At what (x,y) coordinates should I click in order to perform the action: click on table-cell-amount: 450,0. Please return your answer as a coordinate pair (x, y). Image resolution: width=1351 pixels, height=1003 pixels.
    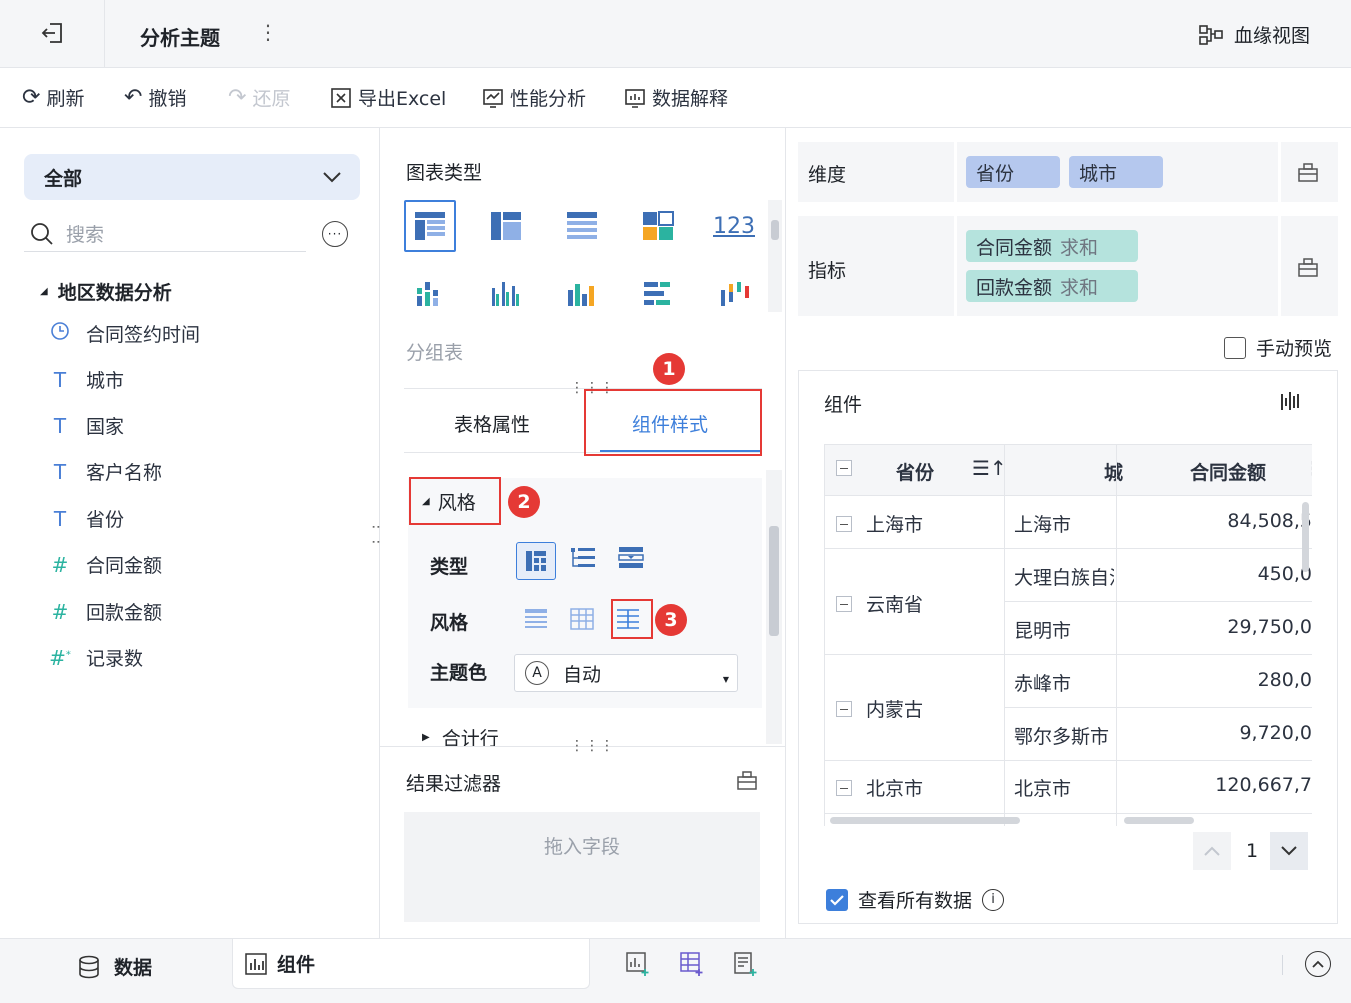
    Looking at the image, I should click on (1284, 574).